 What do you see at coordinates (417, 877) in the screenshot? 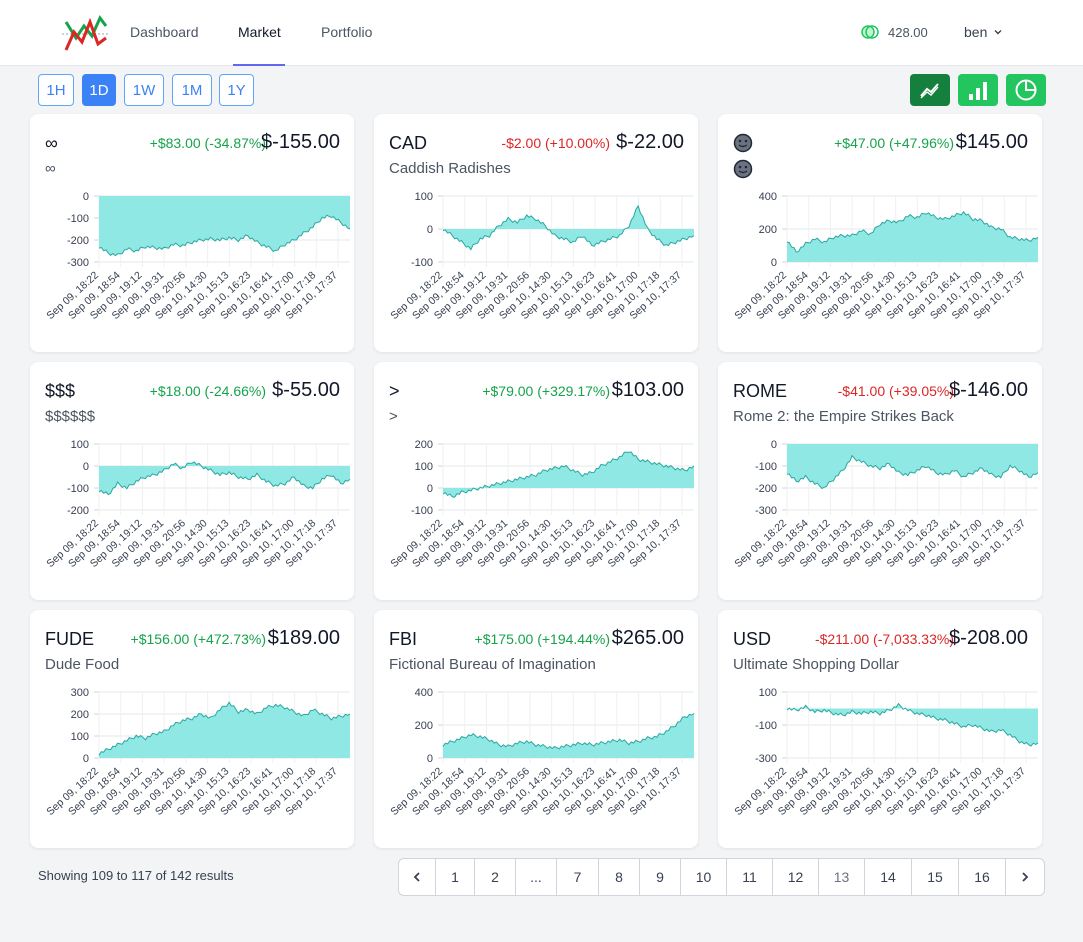
I see `prev-page-button` at bounding box center [417, 877].